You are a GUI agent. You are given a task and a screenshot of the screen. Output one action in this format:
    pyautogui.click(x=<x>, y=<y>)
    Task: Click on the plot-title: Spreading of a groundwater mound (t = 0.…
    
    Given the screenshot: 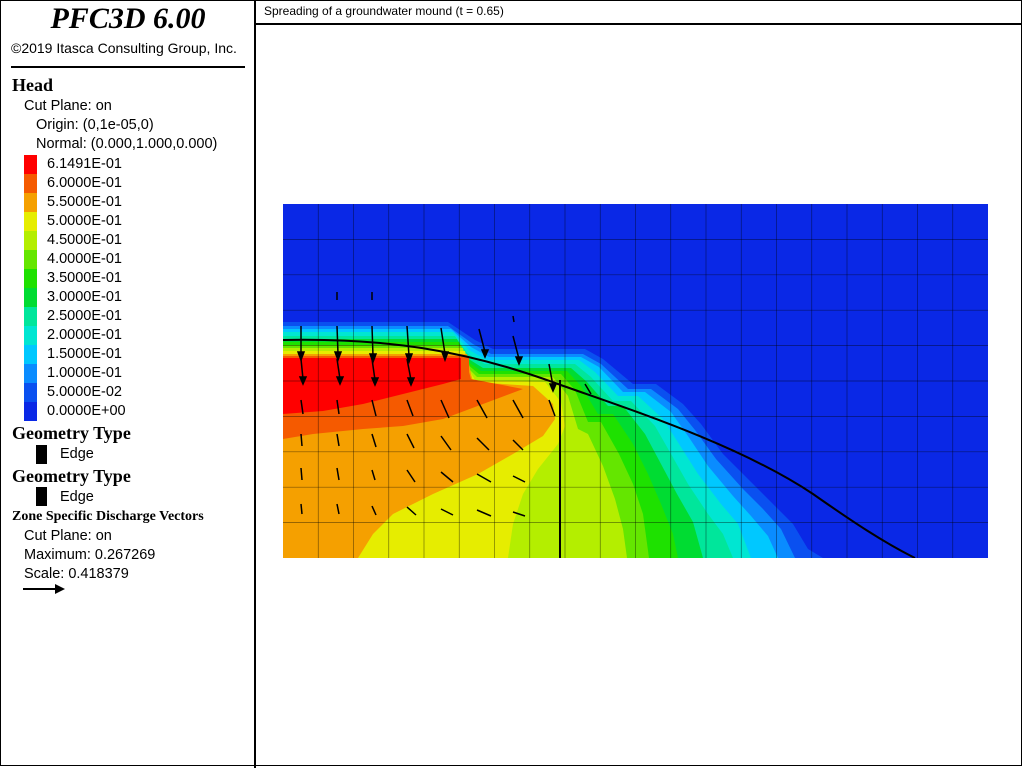 What is the action you would take?
    pyautogui.click(x=384, y=11)
    